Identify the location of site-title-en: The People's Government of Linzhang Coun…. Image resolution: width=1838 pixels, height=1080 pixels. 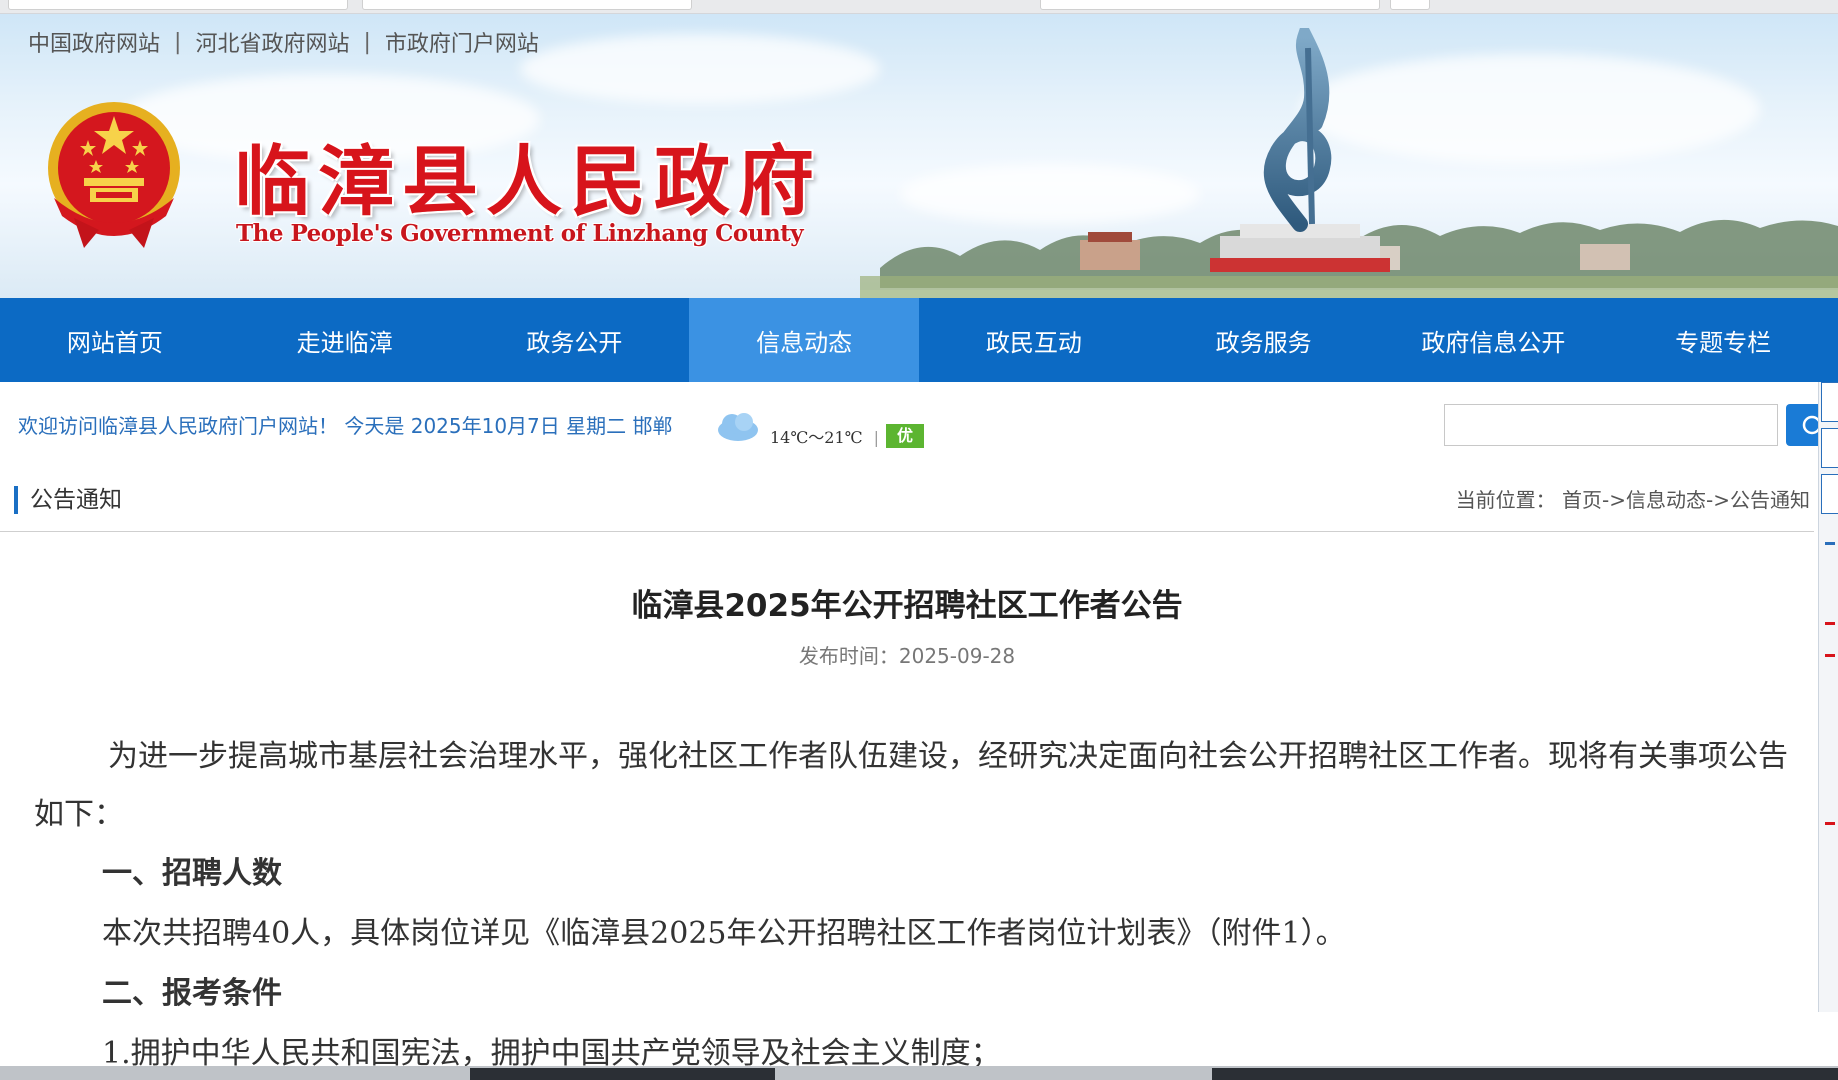
(520, 233).